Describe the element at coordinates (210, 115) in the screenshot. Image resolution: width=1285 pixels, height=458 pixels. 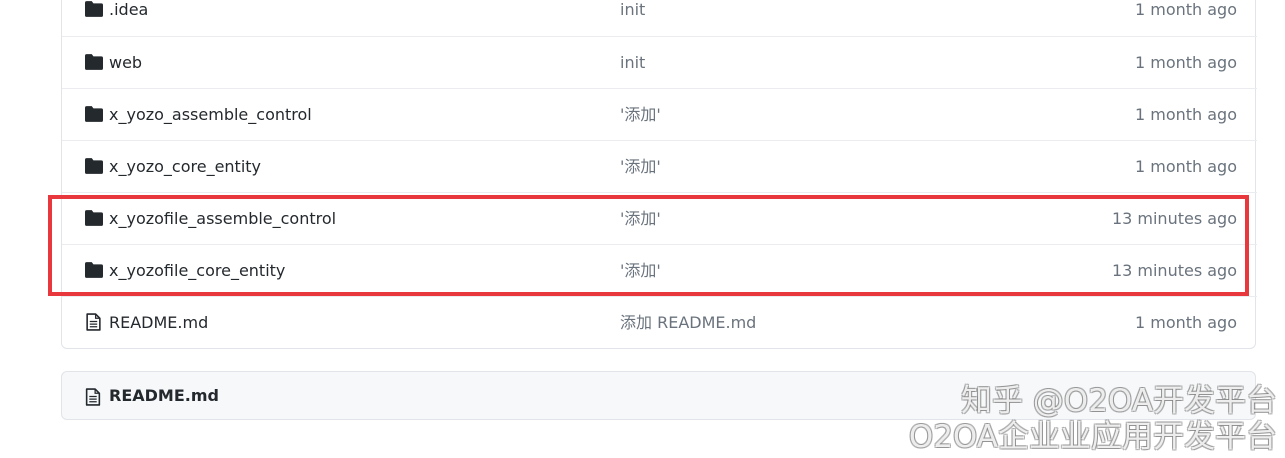
I see `file-name-link: x_yozo_assemble_control` at that location.